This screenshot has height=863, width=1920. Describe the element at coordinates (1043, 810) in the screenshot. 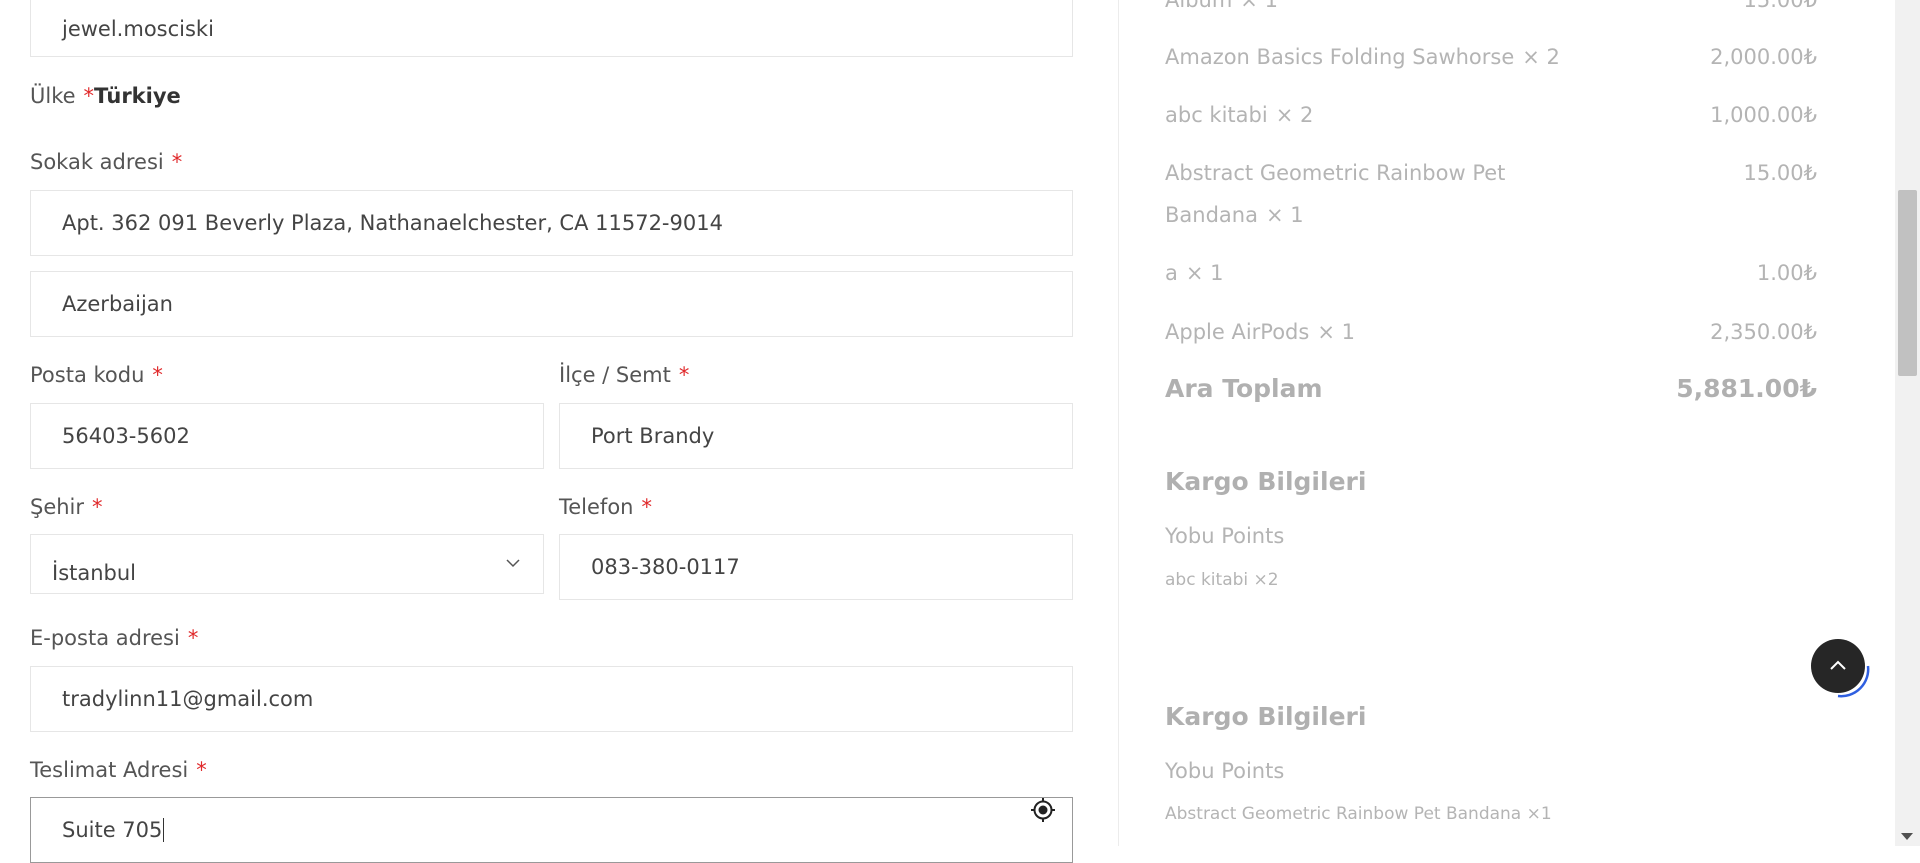

I see `locate-icon` at that location.